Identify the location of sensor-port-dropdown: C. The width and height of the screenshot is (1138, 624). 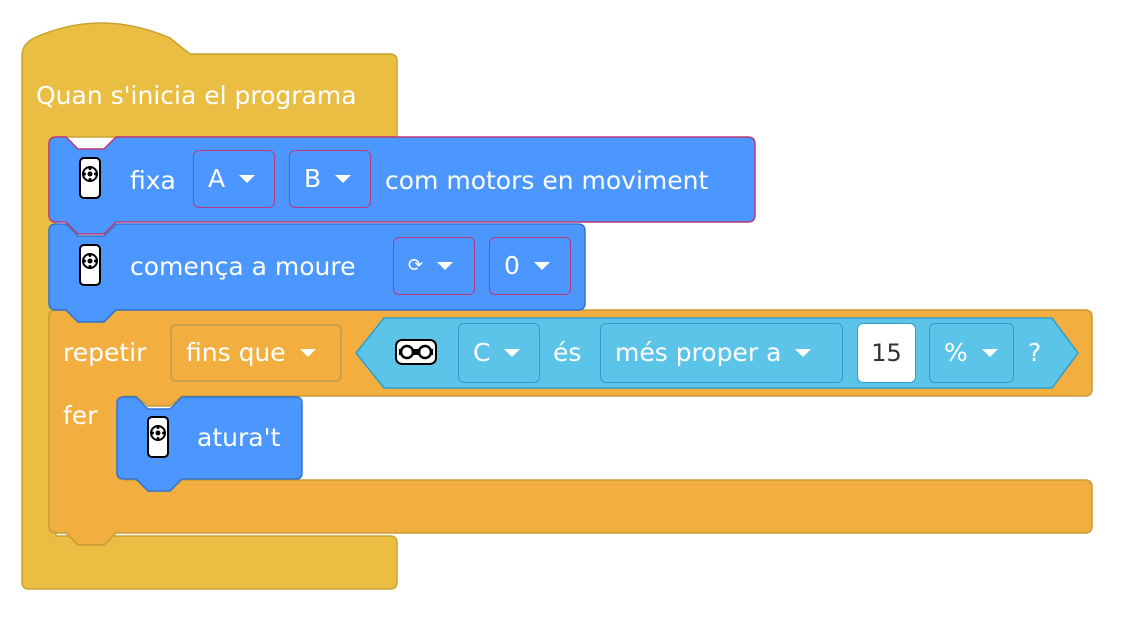
(499, 353).